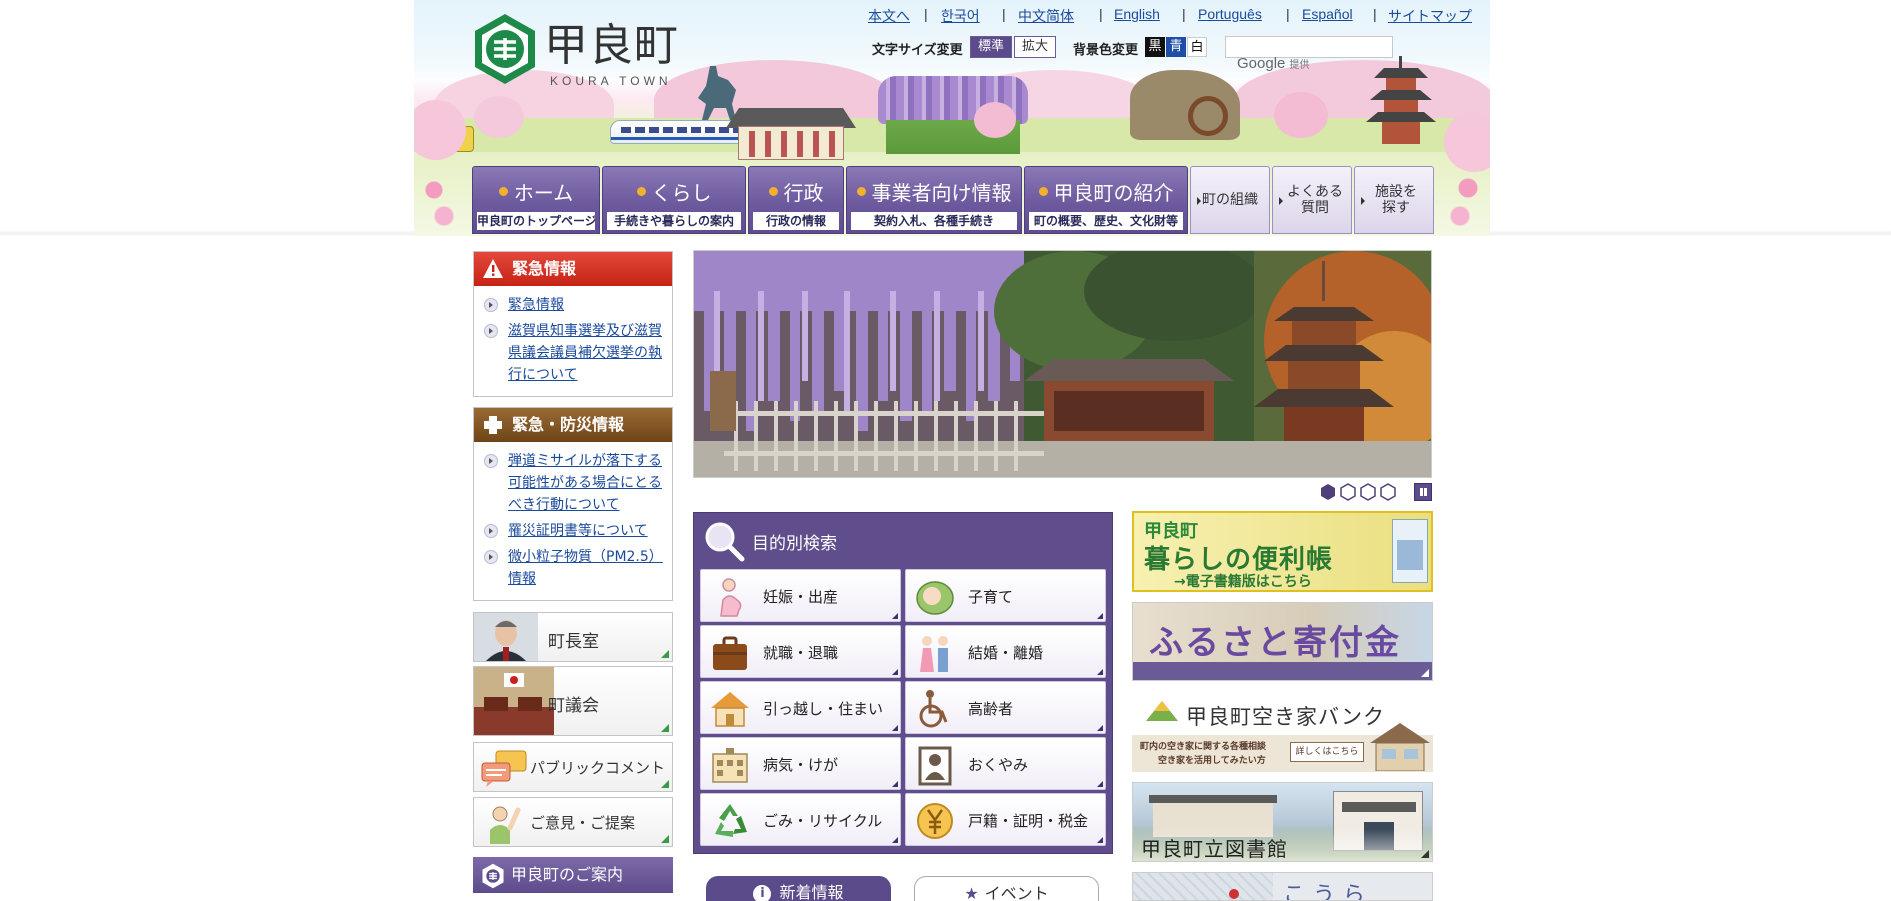  Describe the element at coordinates (1327, 752) in the screenshot. I see `vacant-house-details-button: 詳しくはこちら` at that location.